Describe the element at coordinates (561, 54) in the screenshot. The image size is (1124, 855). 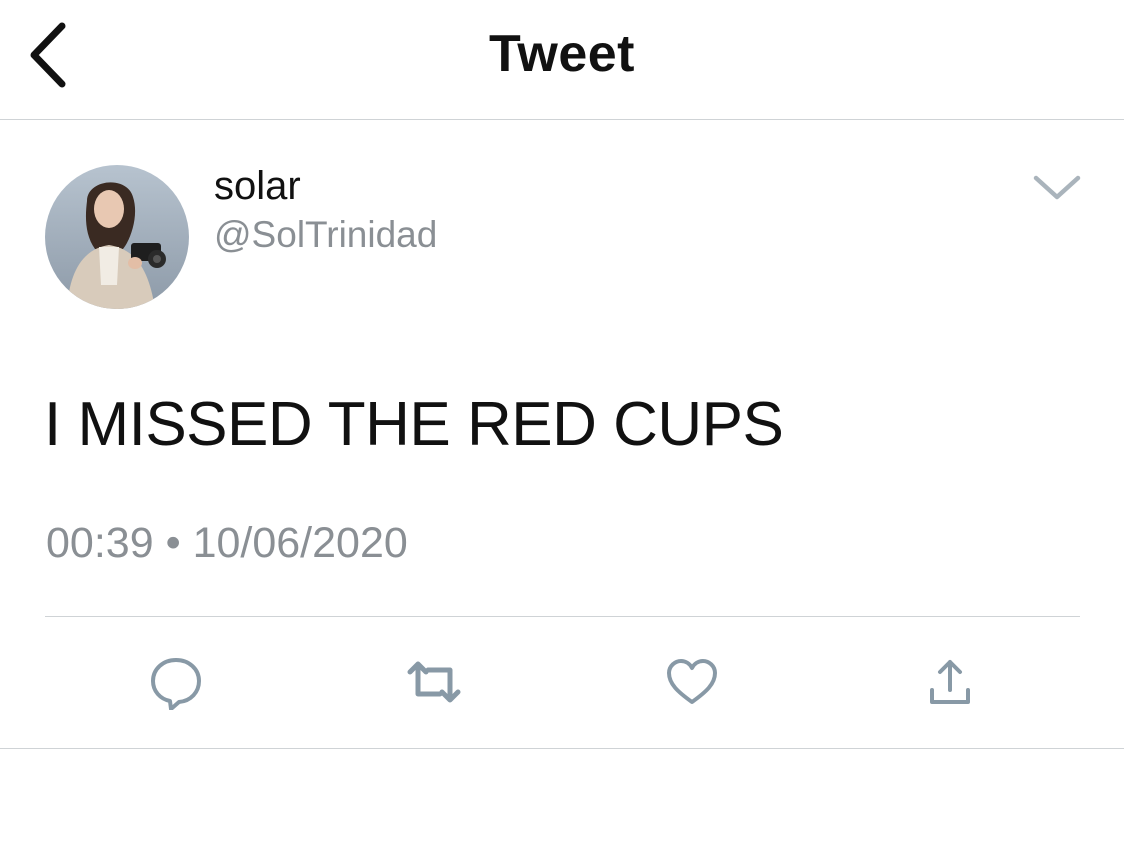
I see `page-title: Tweet` at that location.